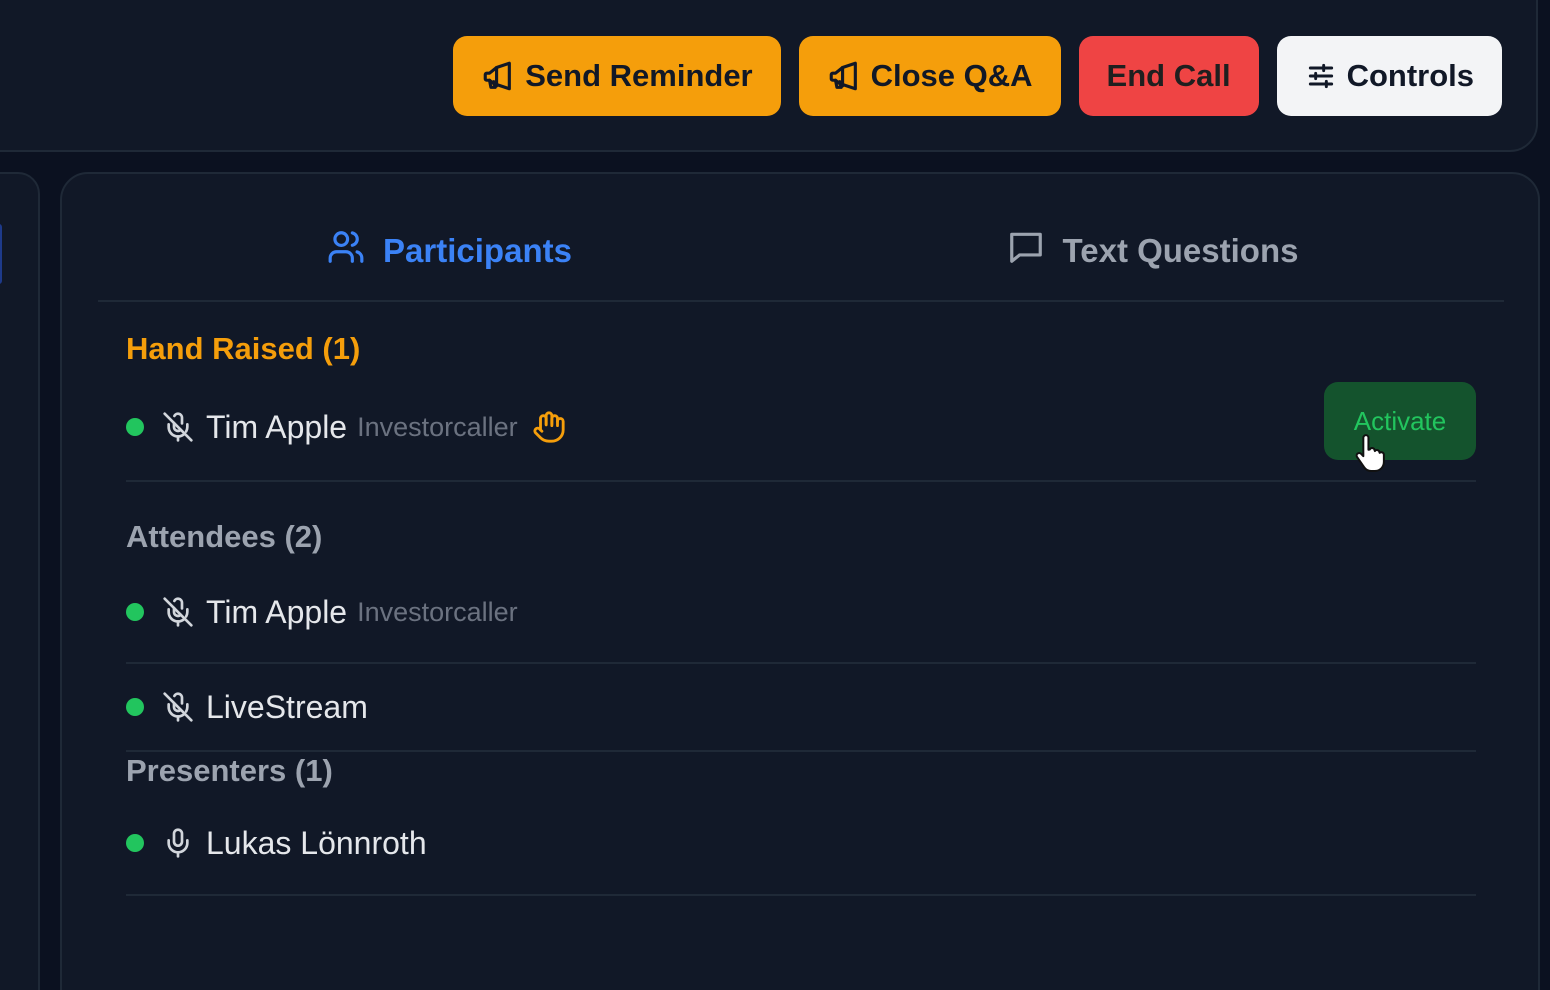 The image size is (1550, 990). I want to click on section-title-attendees: Attendees (2), so click(224, 536).